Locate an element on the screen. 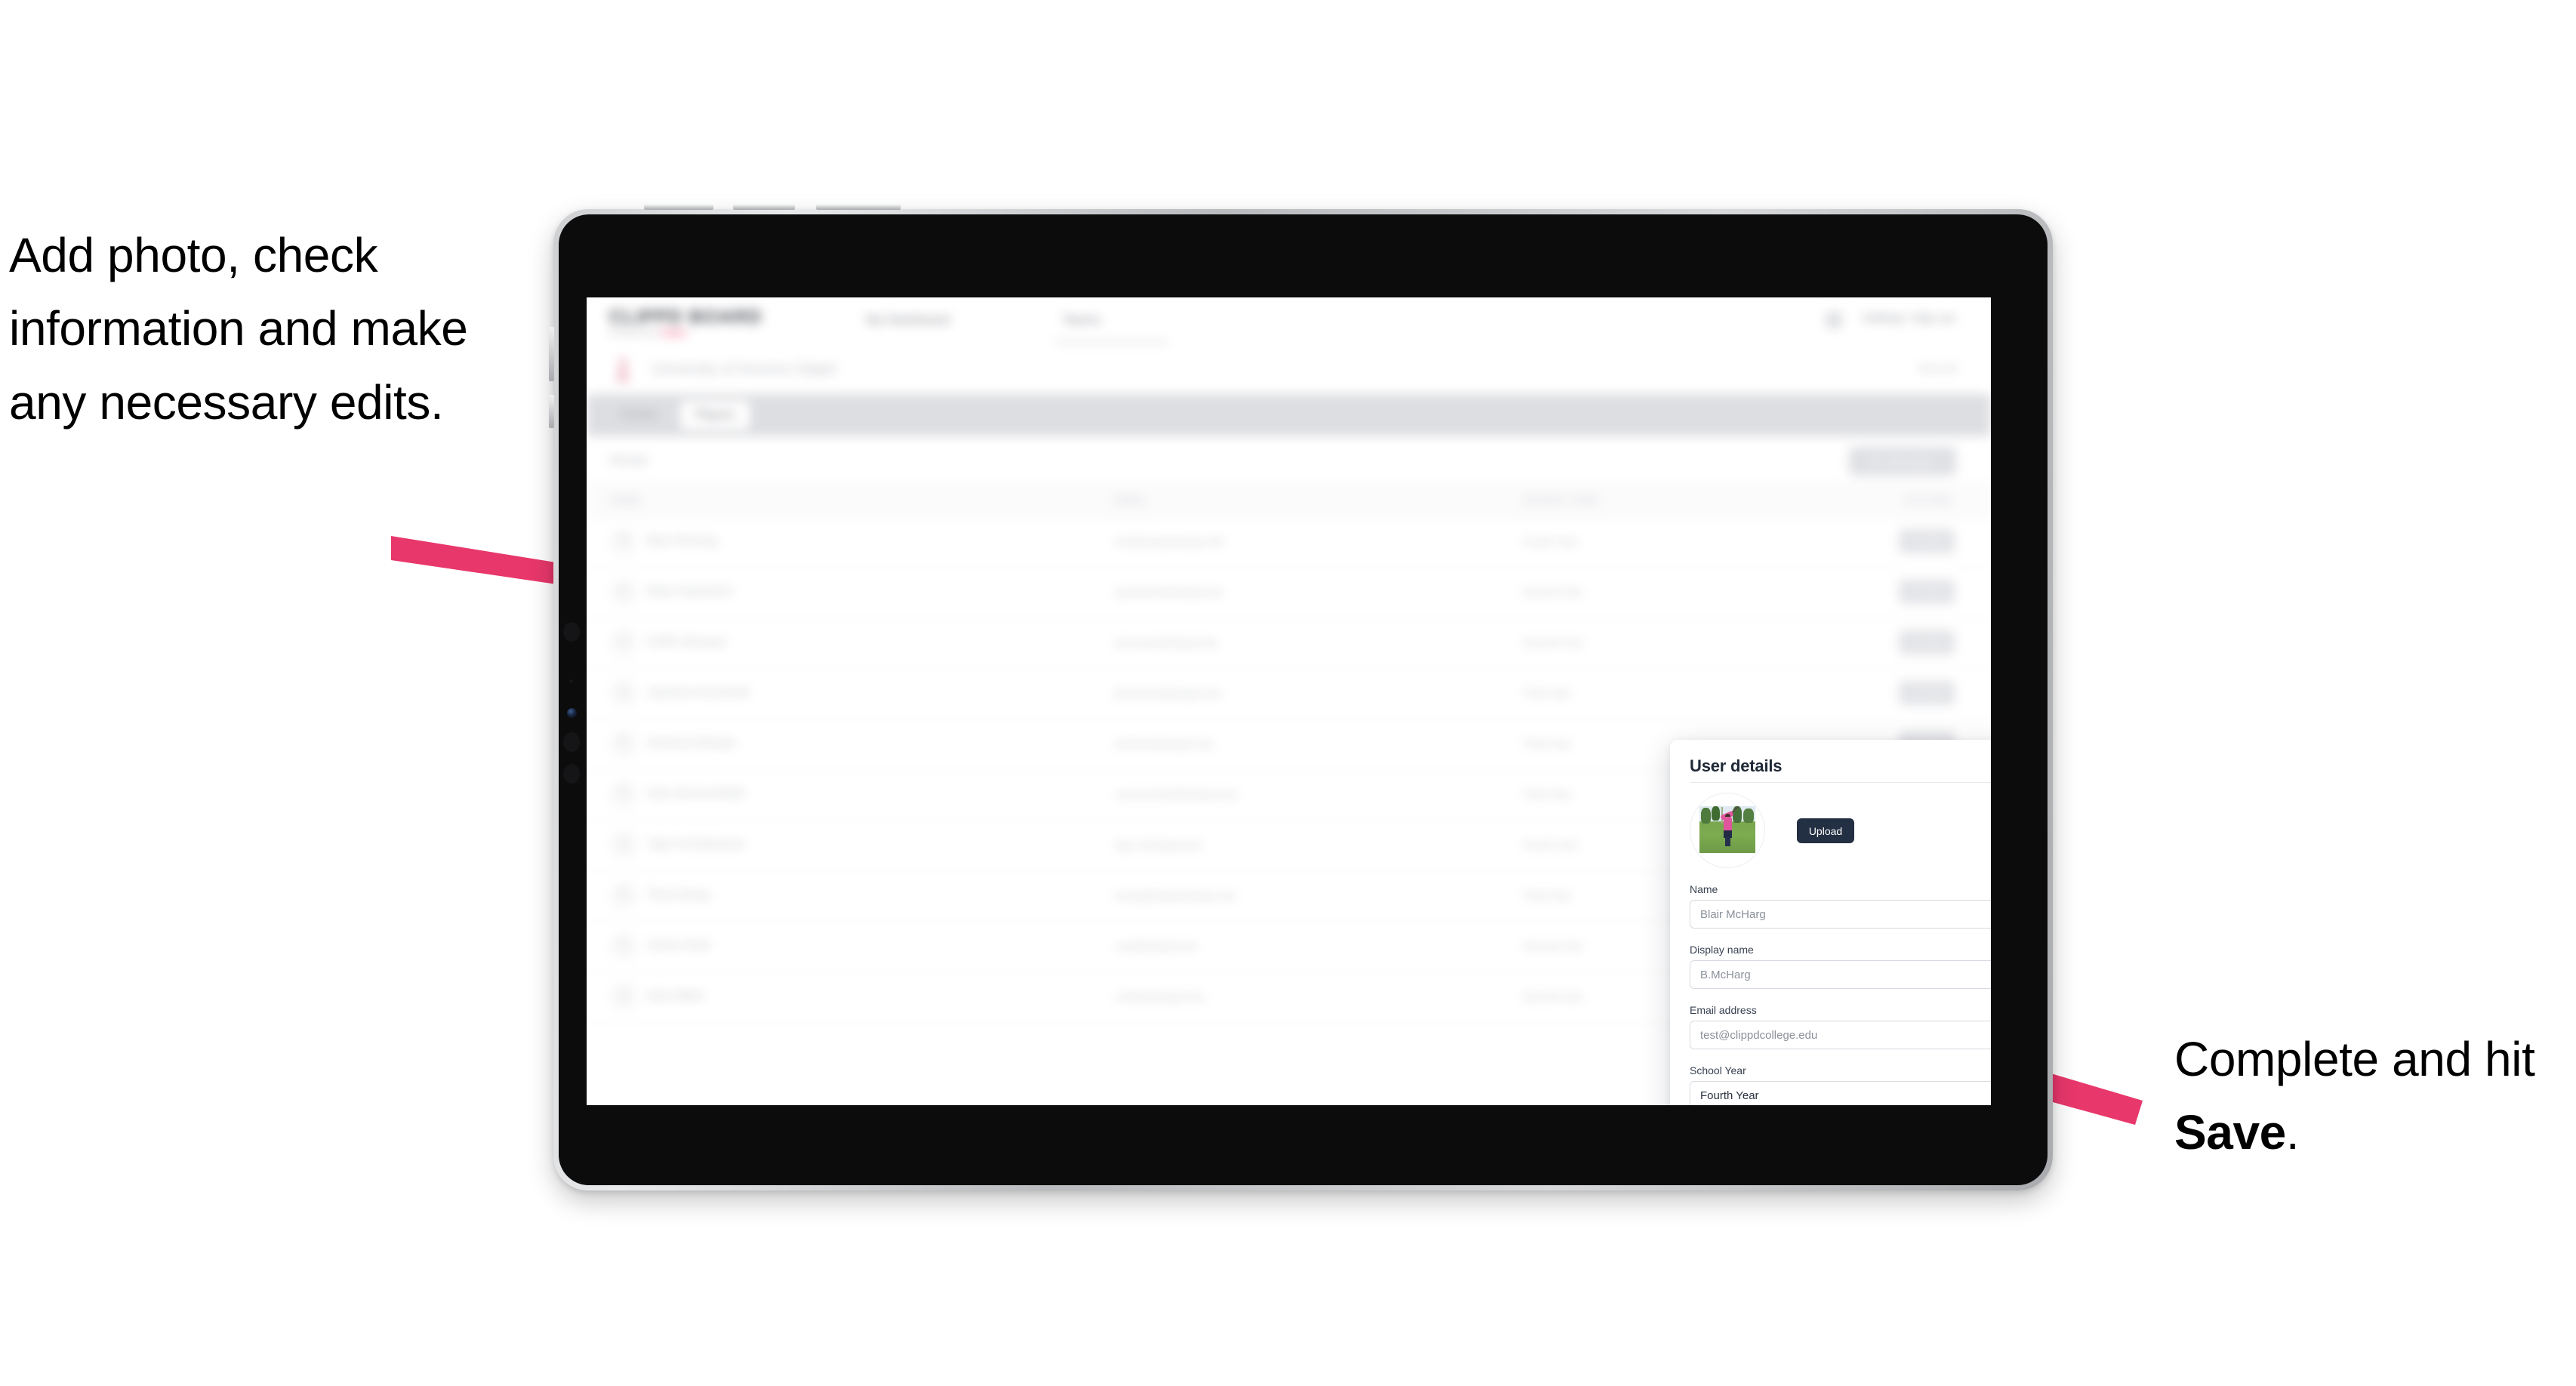 This screenshot has height=1386, width=2576. annotation-text-right: Complete and hit Save. is located at coordinates (2374, 1096).